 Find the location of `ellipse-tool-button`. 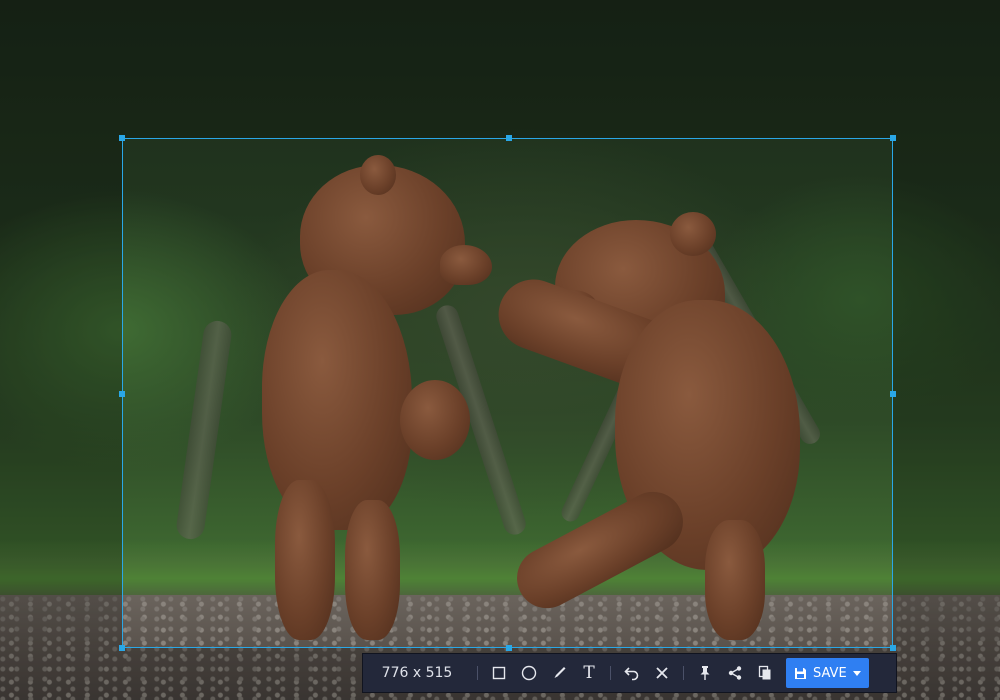

ellipse-tool-button is located at coordinates (529, 673).